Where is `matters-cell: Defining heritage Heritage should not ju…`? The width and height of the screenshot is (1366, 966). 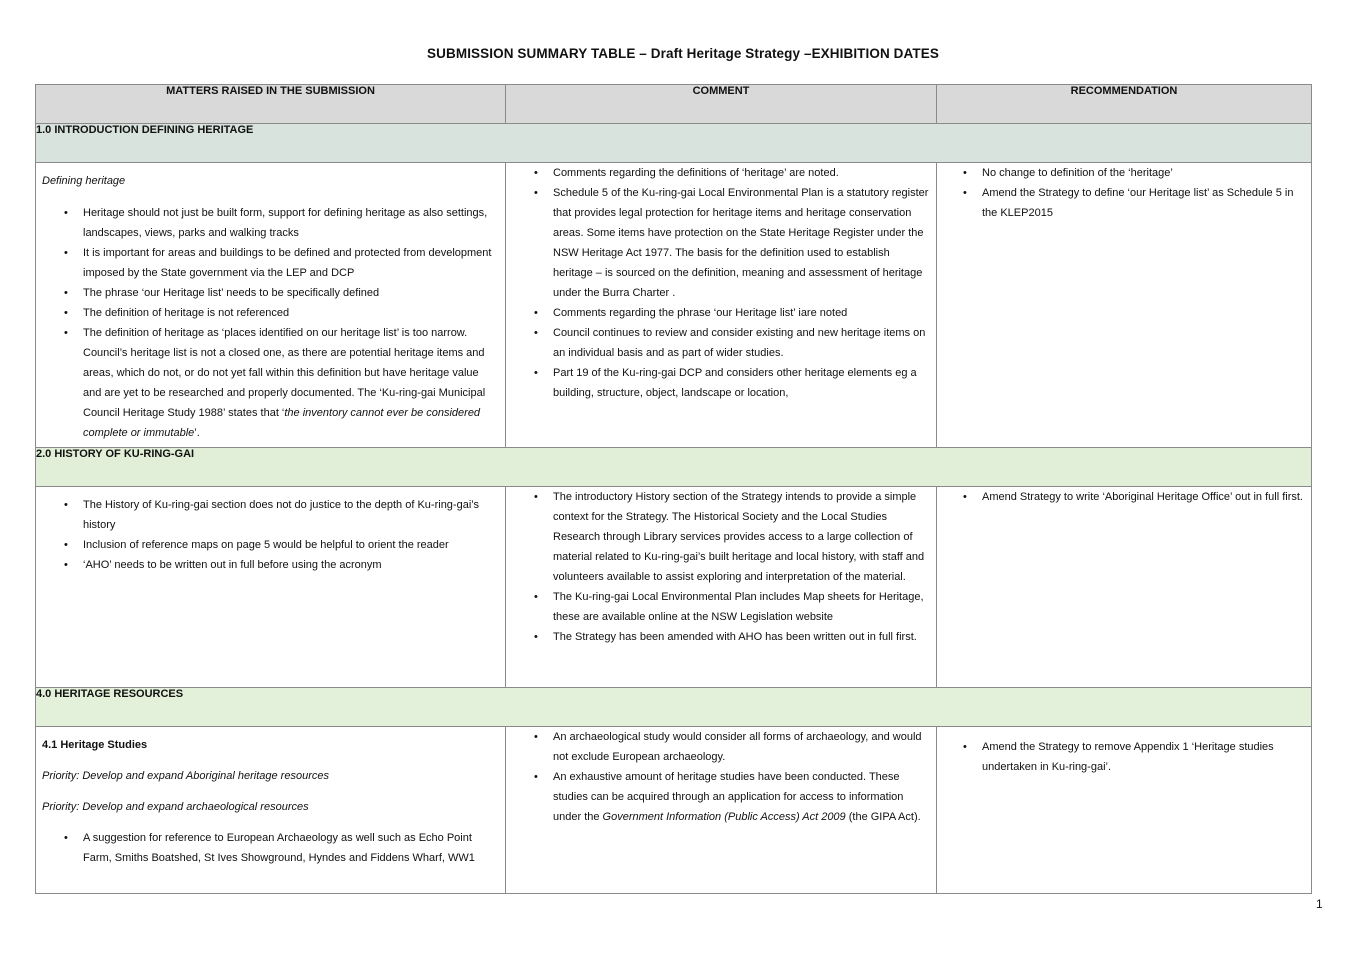 matters-cell: Defining heritage Heritage should not ju… is located at coordinates (270, 305).